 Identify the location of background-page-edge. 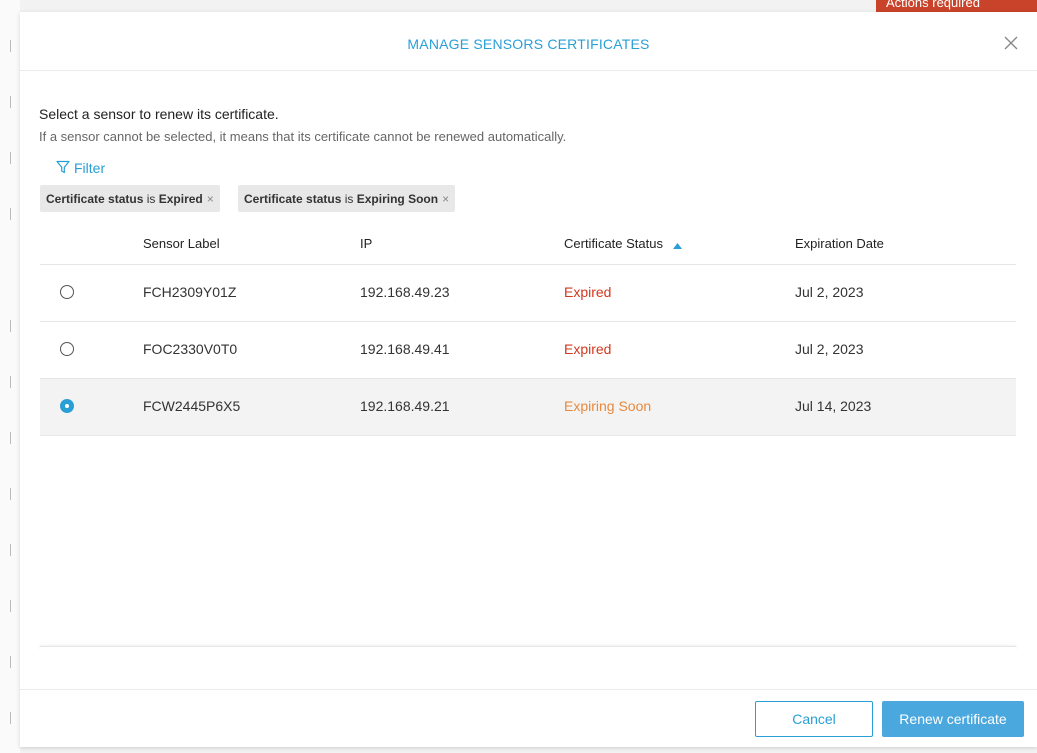
(10, 376).